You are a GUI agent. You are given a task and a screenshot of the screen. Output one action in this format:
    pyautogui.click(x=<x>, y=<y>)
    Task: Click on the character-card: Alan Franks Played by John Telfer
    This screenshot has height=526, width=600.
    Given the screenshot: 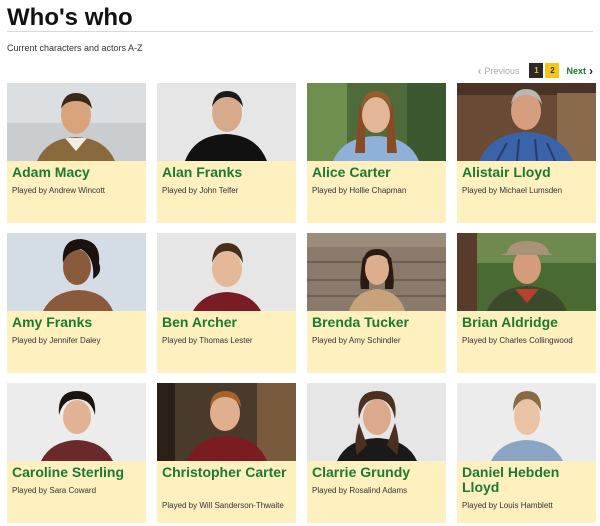 What is the action you would take?
    pyautogui.click(x=226, y=153)
    